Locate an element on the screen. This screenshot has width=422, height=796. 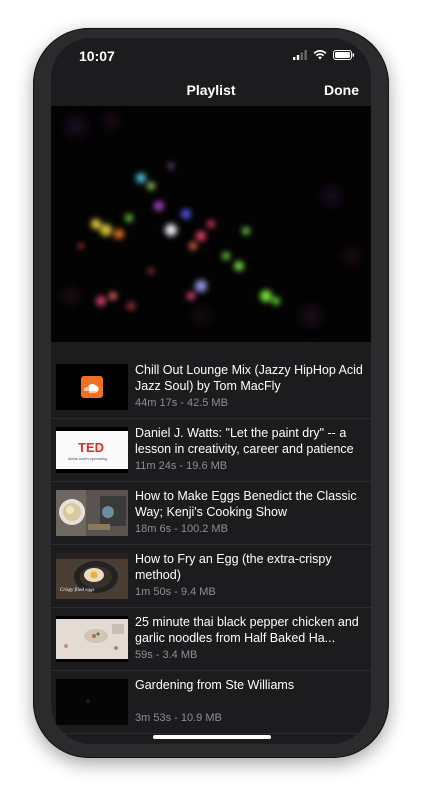
wifi-icon is located at coordinates (320, 55).